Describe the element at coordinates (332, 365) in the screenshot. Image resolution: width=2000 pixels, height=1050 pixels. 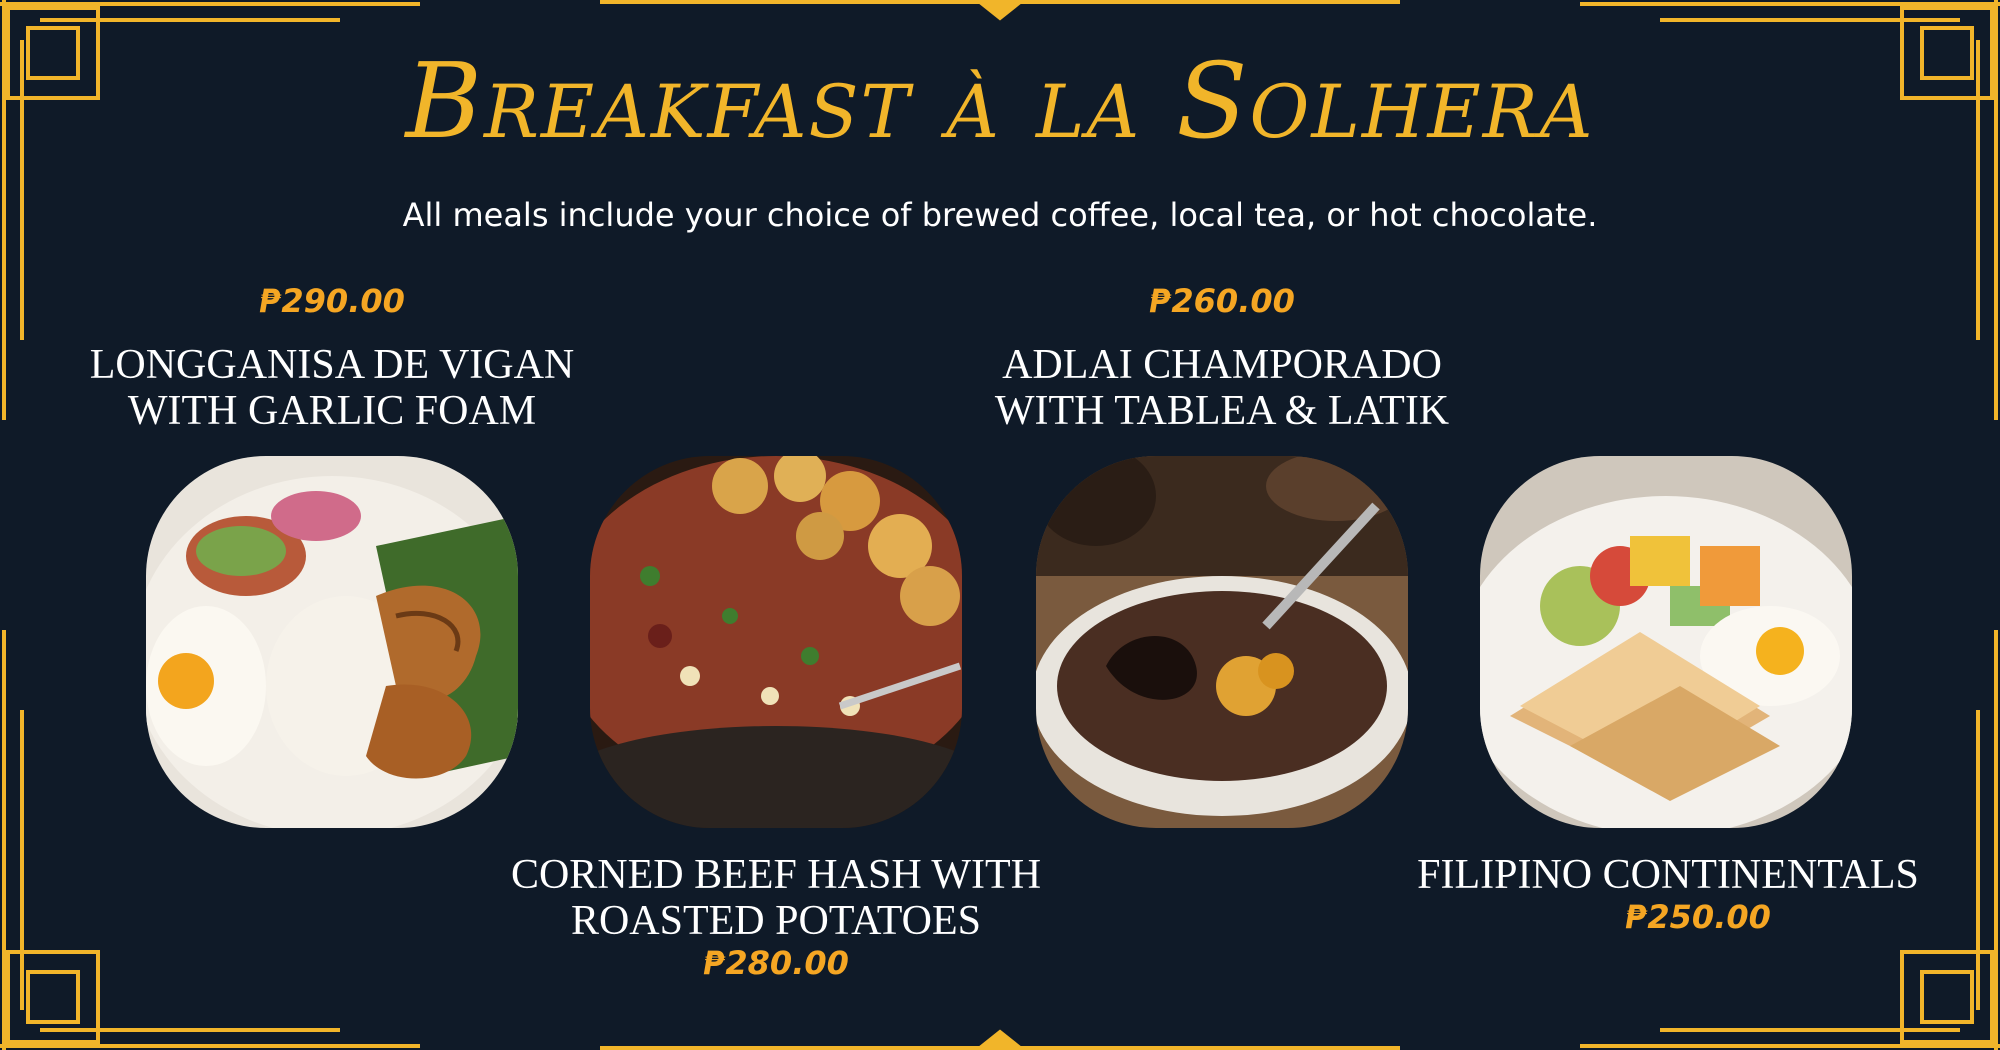
I see `item-name-line: LONGGANISA DE VIGAN` at that location.